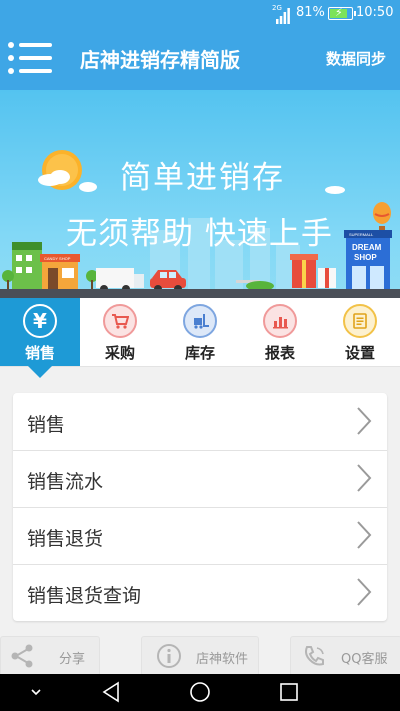 Image resolution: width=400 pixels, height=711 pixels. I want to click on list-item-sales-return-query: 销售退货查询, so click(200, 592).